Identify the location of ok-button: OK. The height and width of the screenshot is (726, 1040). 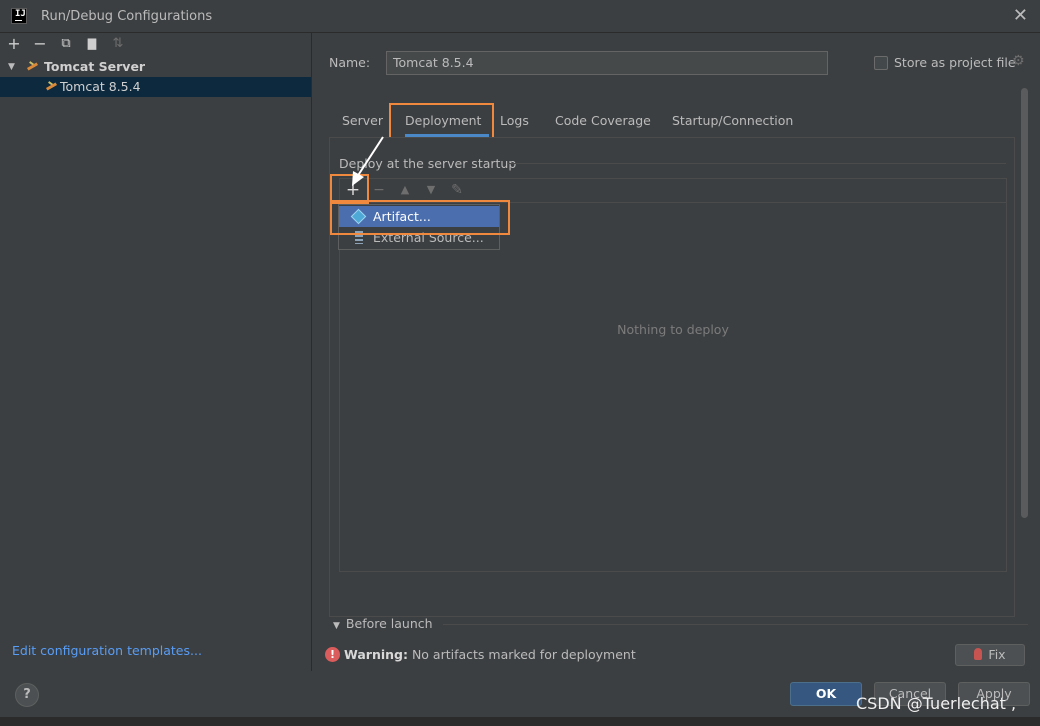
(826, 694).